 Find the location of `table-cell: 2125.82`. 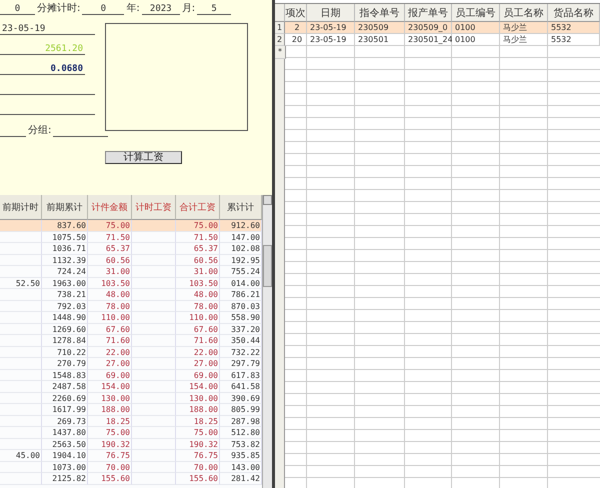

table-cell: 2125.82 is located at coordinates (65, 478).